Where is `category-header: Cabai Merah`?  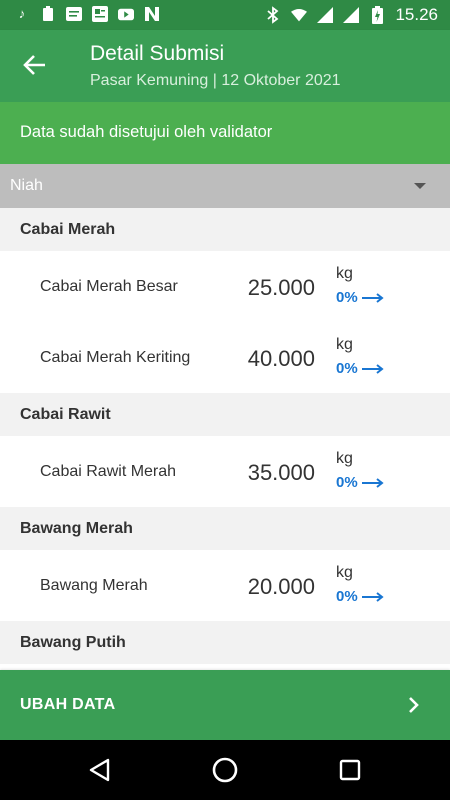 category-header: Cabai Merah is located at coordinates (225, 229).